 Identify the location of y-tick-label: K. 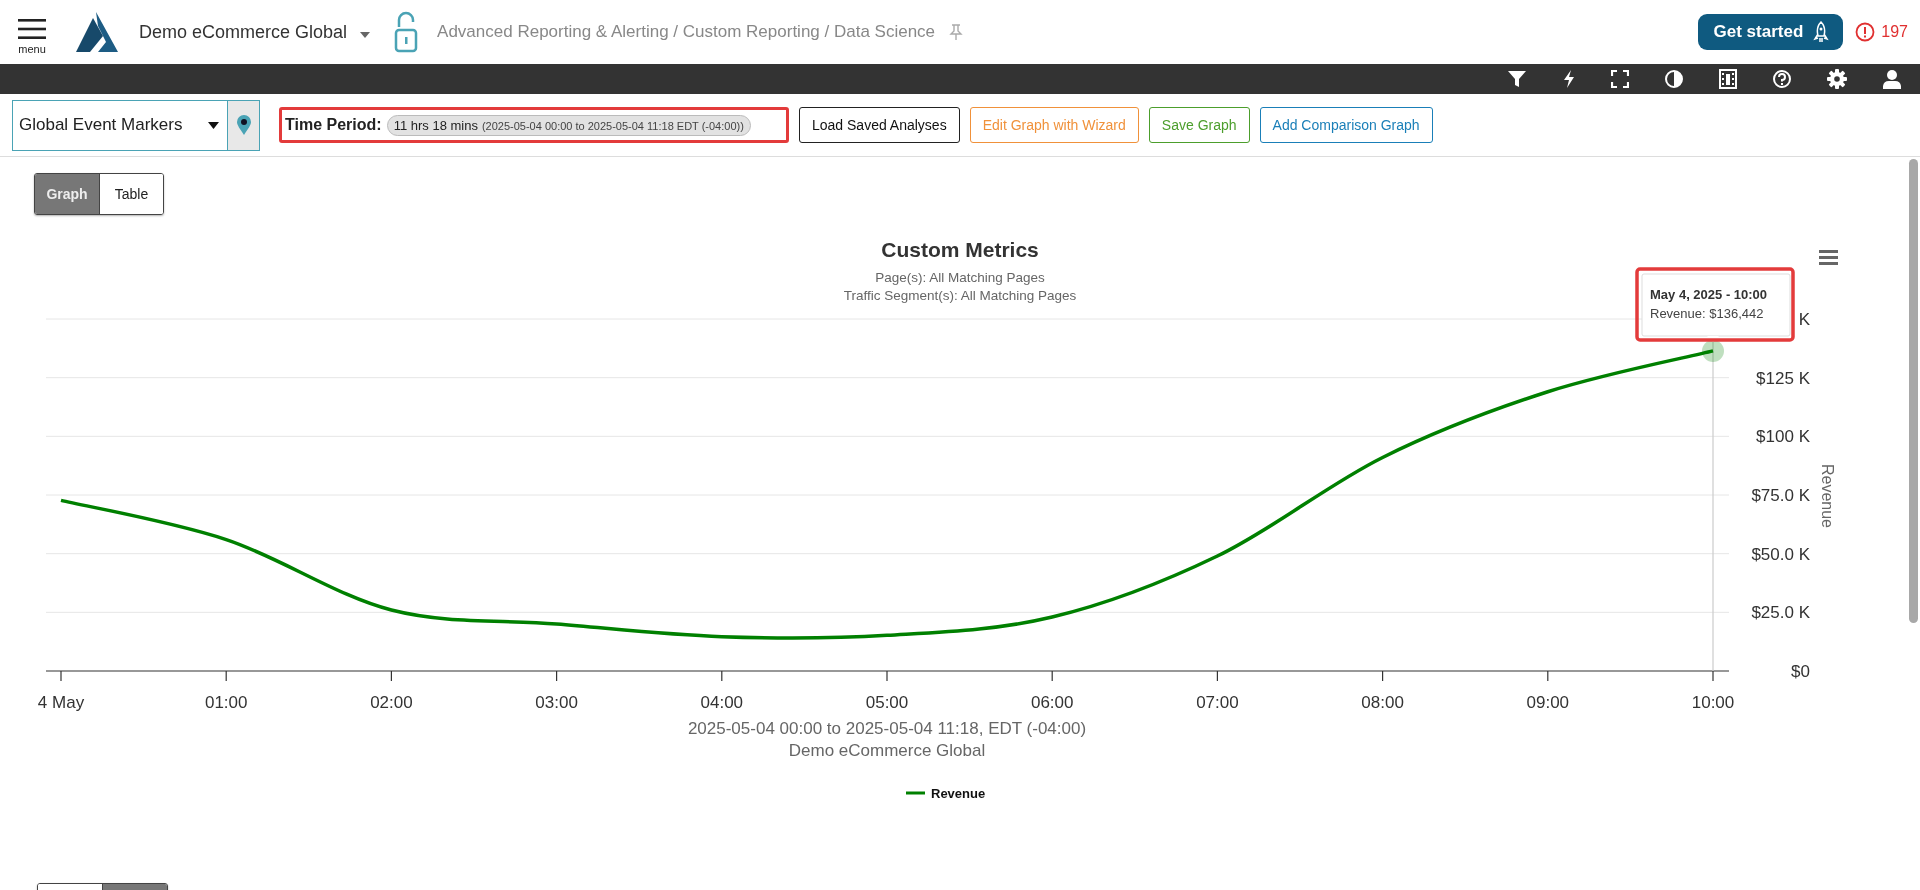
(1804, 319).